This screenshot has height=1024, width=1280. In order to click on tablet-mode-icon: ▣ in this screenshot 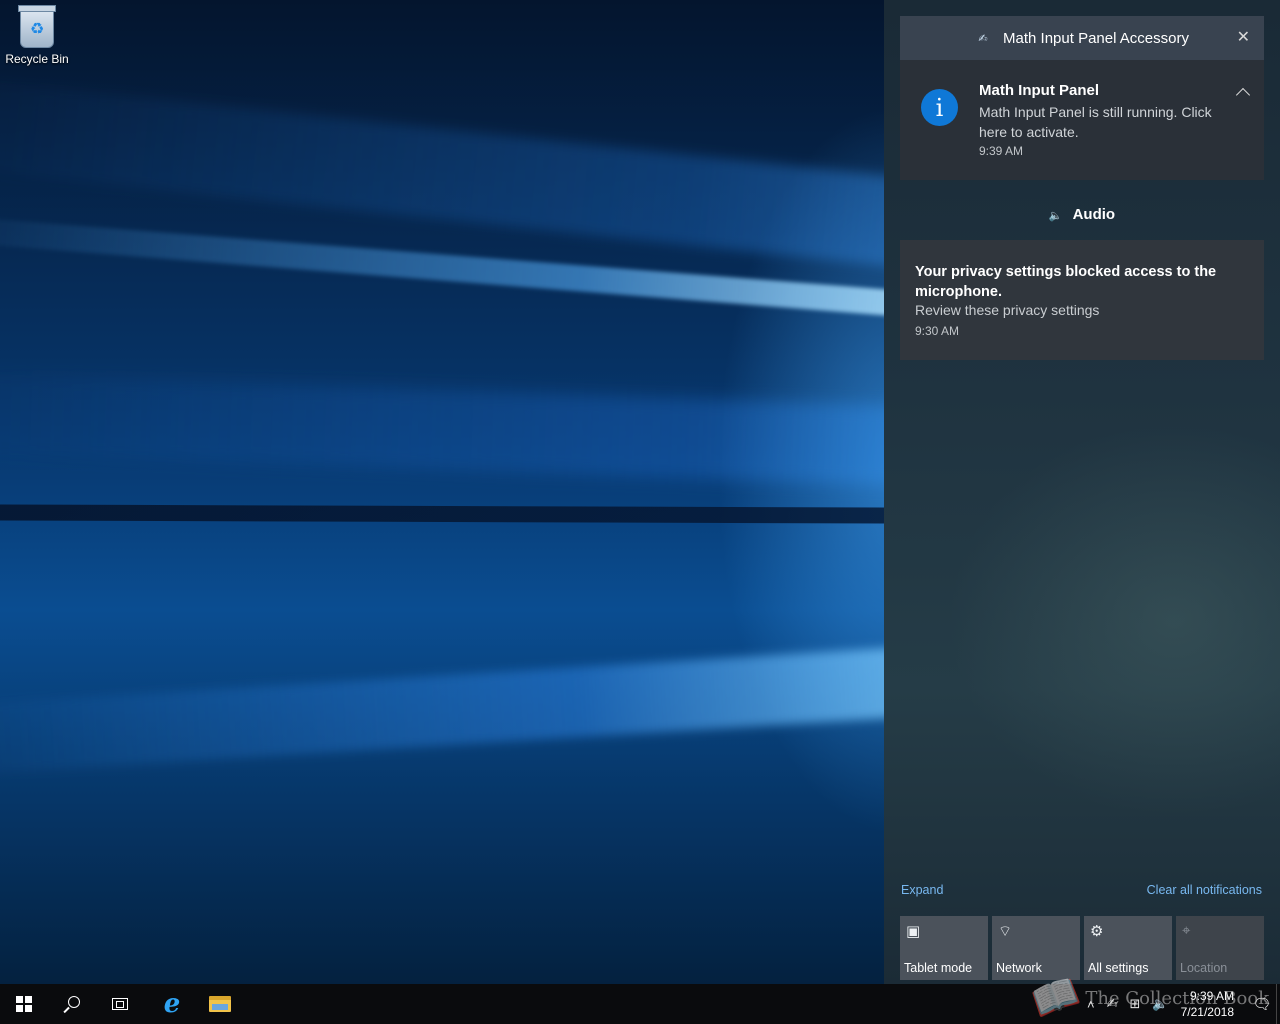, I will do `click(913, 931)`.